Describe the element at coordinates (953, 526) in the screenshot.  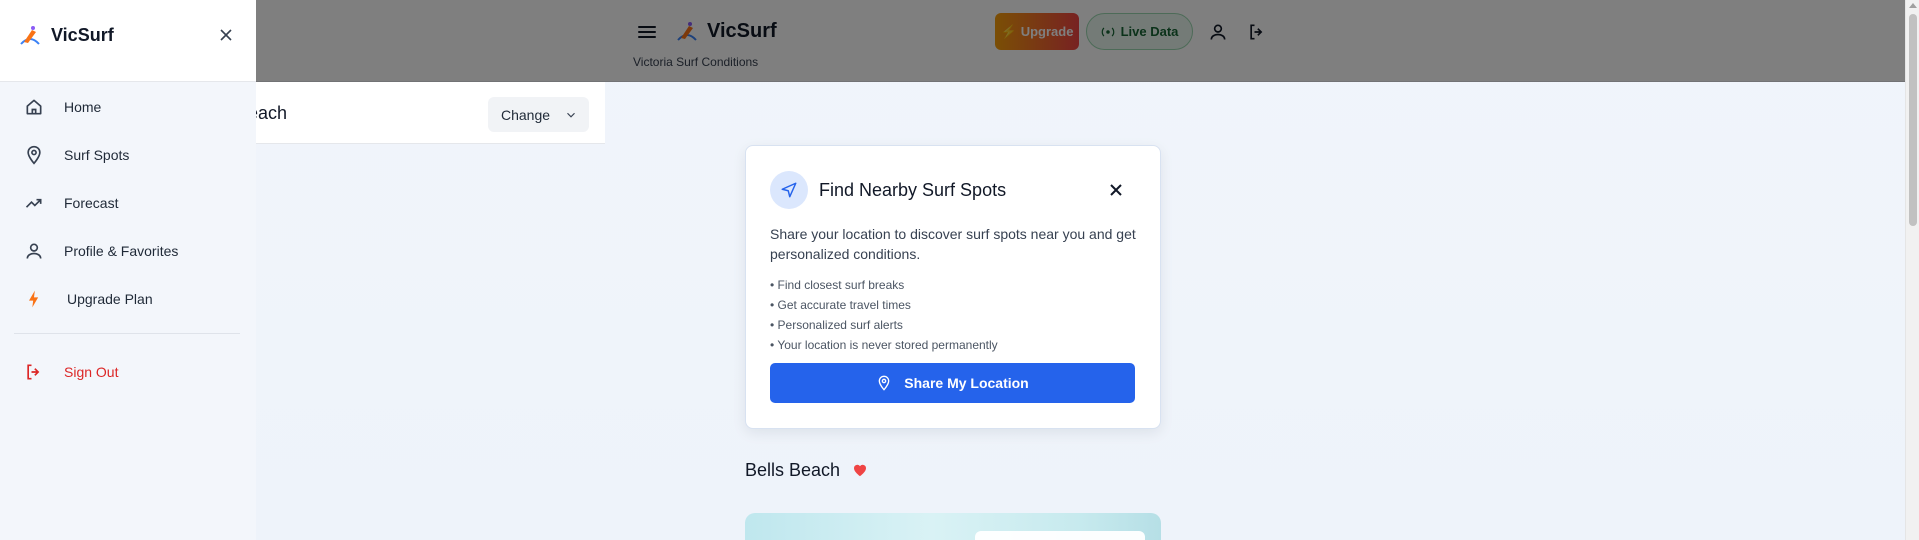
I see `spot-image-card` at that location.